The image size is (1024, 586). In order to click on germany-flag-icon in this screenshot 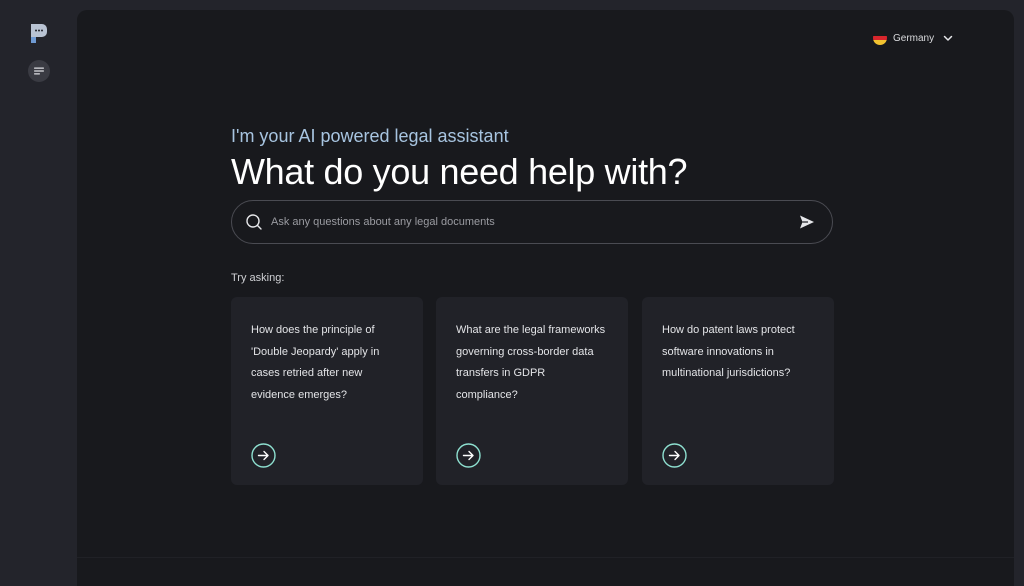, I will do `click(880, 38)`.